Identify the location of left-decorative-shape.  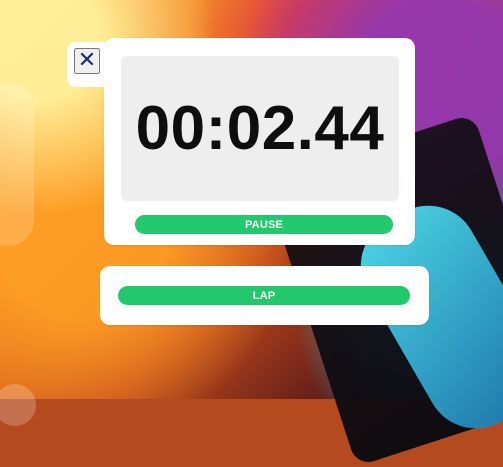
(17, 165).